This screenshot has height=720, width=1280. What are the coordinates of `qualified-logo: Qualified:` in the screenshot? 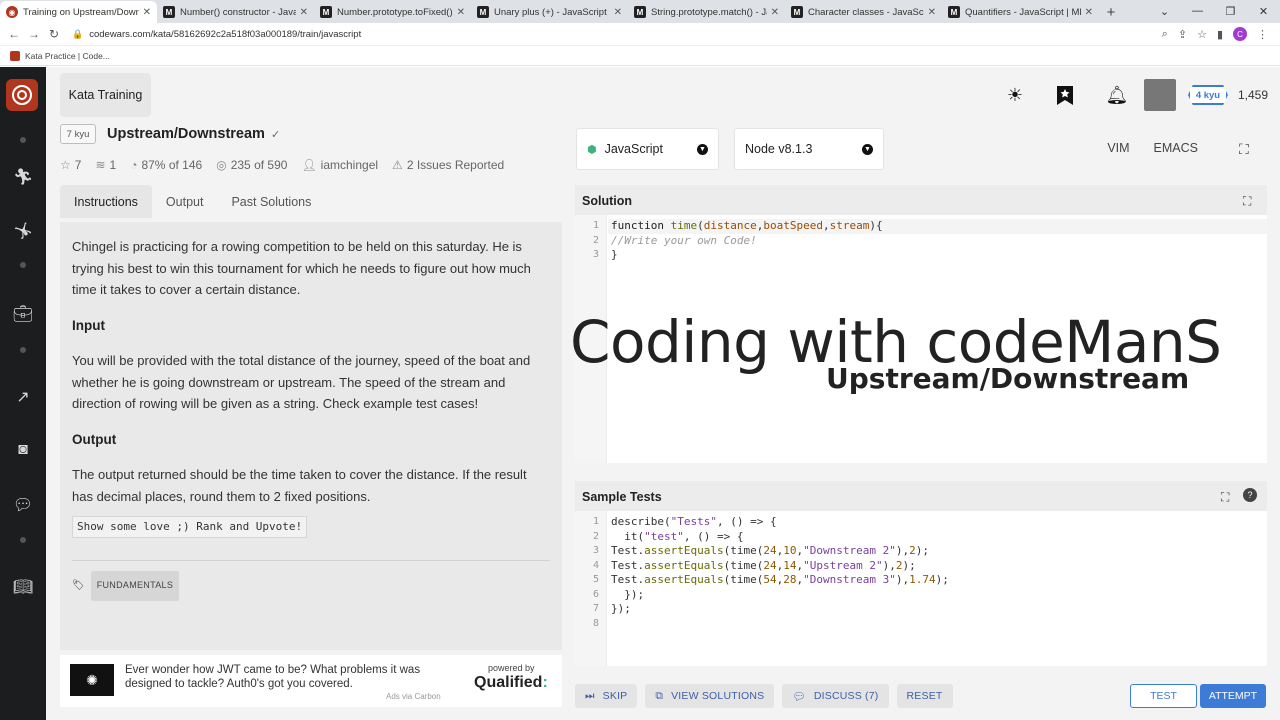 It's located at (511, 683).